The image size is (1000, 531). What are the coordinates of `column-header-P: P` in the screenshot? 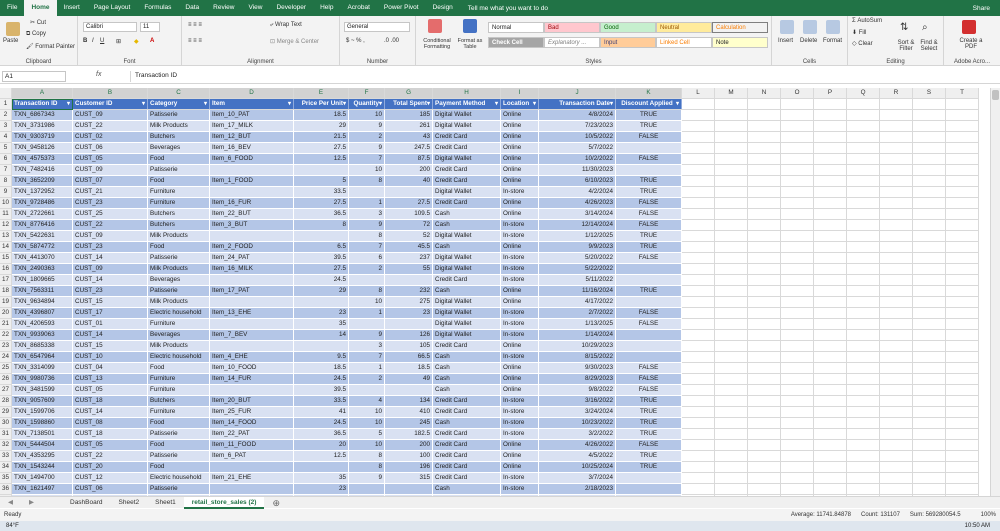 It's located at (830, 94).